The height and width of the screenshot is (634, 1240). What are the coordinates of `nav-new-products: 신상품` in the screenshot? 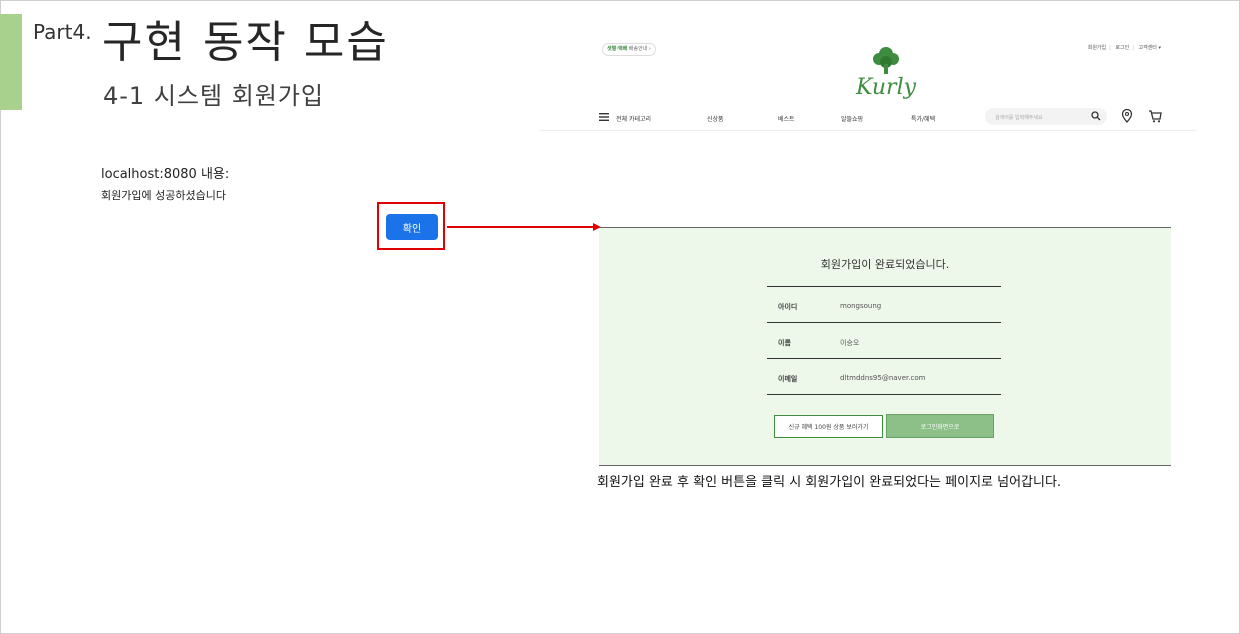 It's located at (715, 118).